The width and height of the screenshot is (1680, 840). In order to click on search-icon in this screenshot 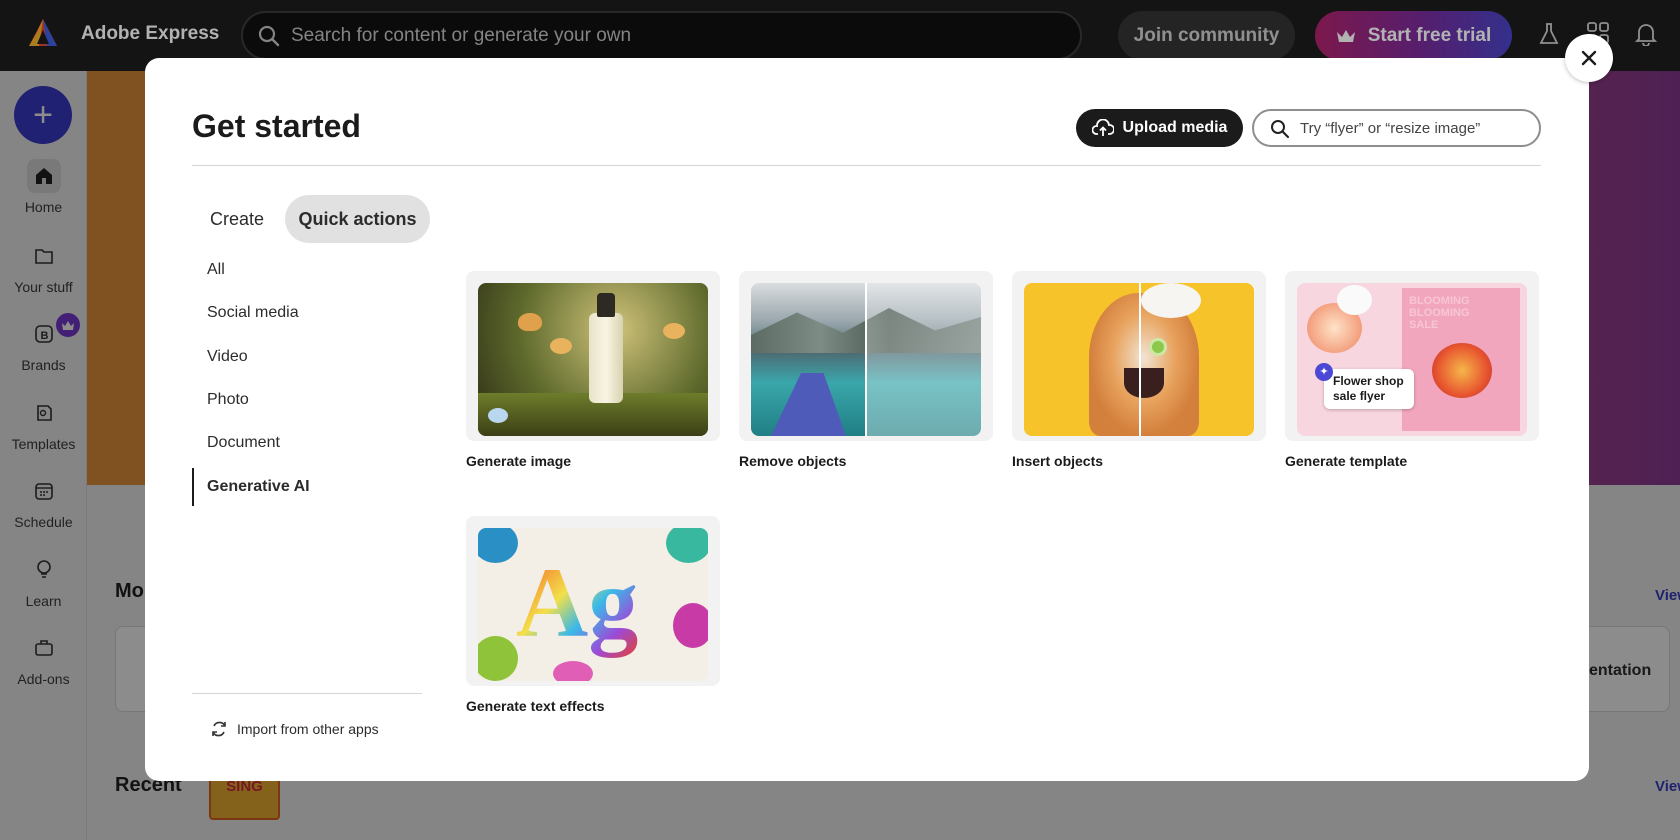, I will do `click(1280, 129)`.